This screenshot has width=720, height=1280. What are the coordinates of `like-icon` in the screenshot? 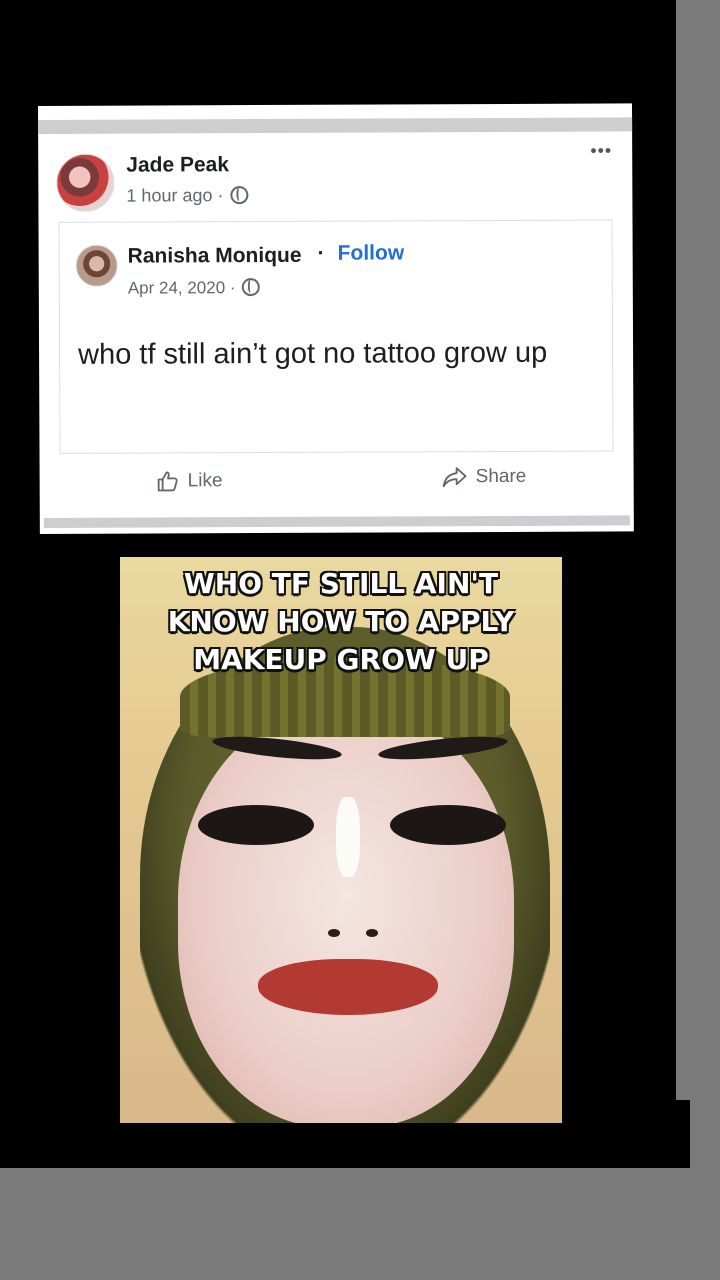 It's located at (167, 481).